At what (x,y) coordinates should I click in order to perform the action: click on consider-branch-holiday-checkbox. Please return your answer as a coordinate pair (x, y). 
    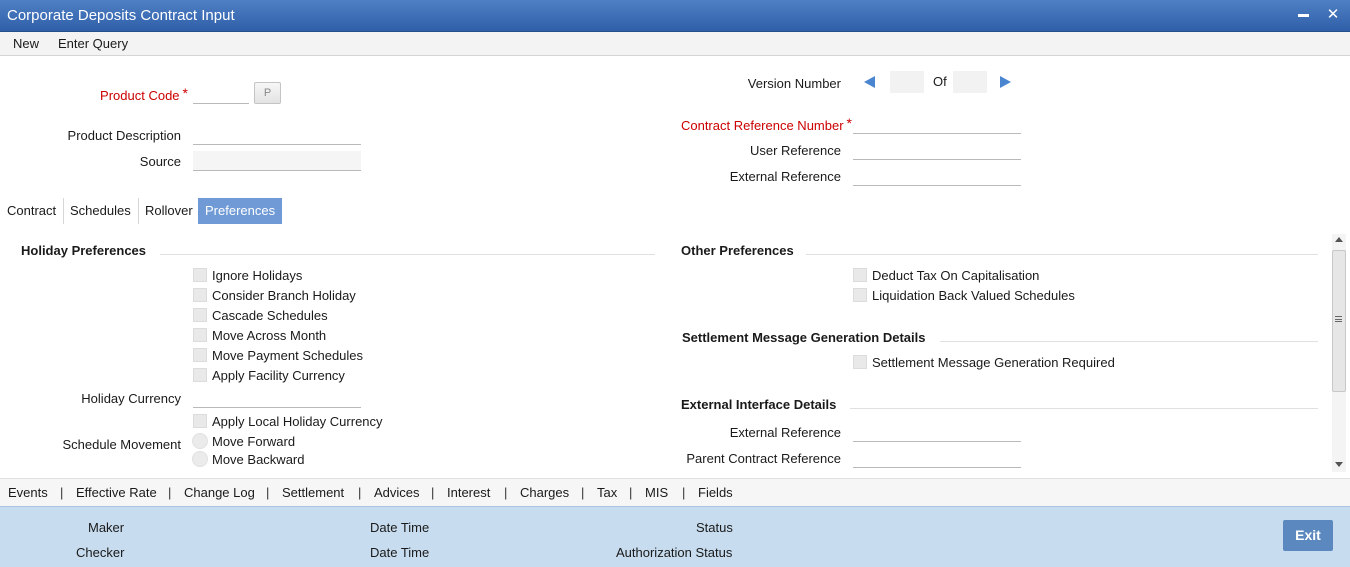
    Looking at the image, I should click on (200, 295).